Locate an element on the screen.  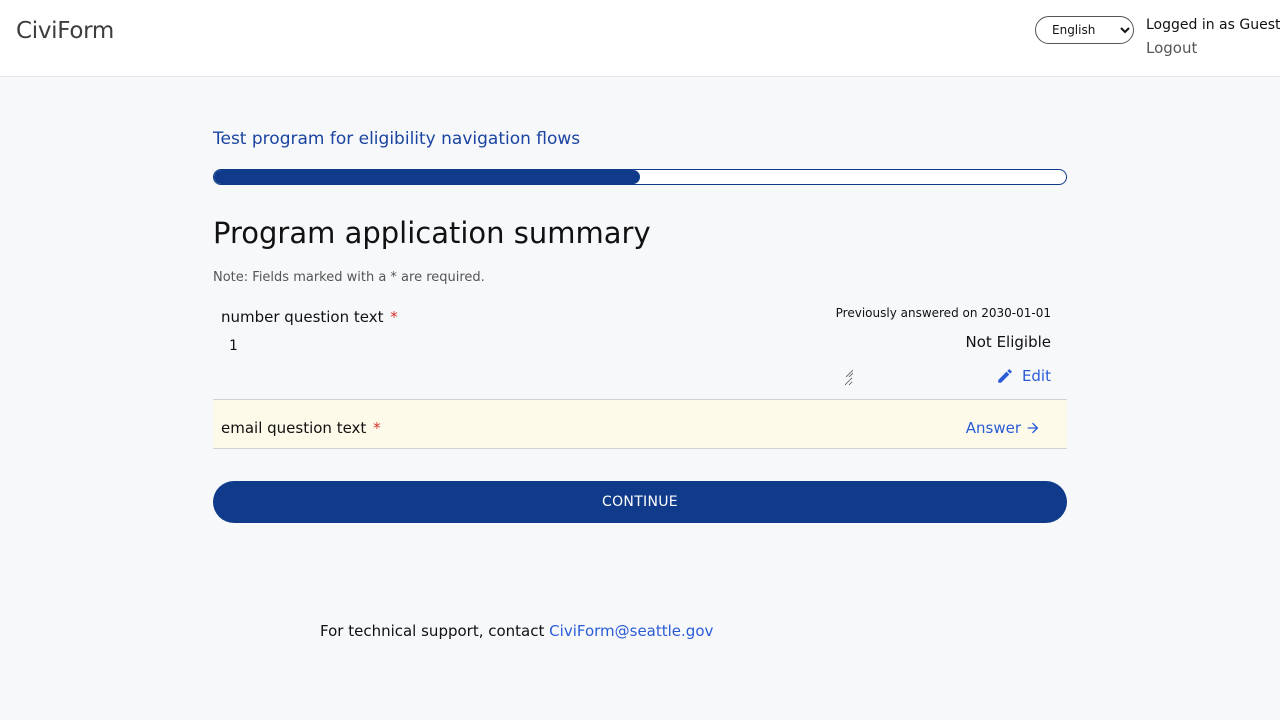
support-text: For technical support, contact is located at coordinates (432, 631).